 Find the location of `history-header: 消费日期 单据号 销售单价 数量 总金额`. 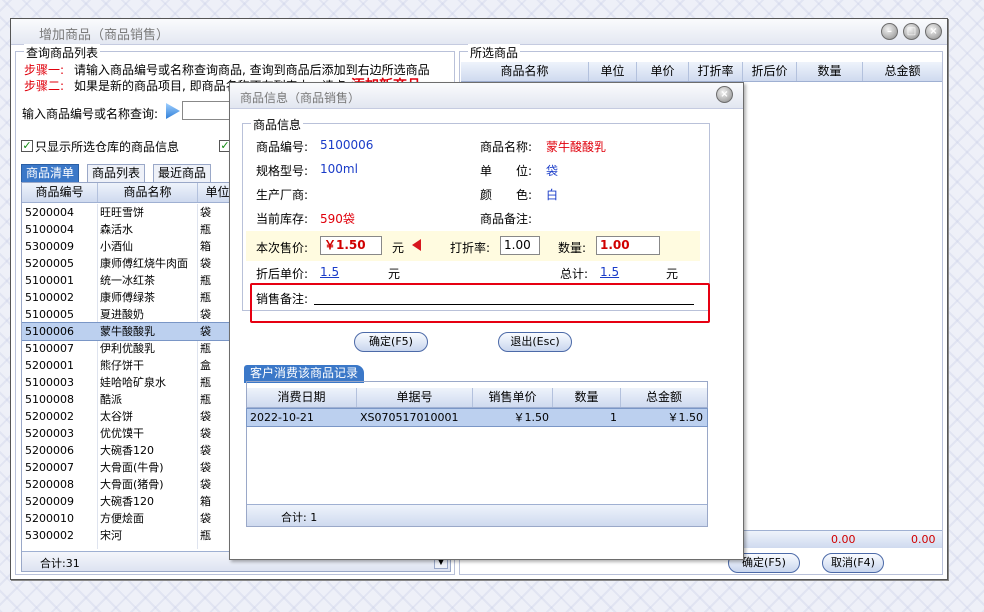

history-header: 消费日期 单据号 销售单价 数量 总金额 is located at coordinates (477, 398).